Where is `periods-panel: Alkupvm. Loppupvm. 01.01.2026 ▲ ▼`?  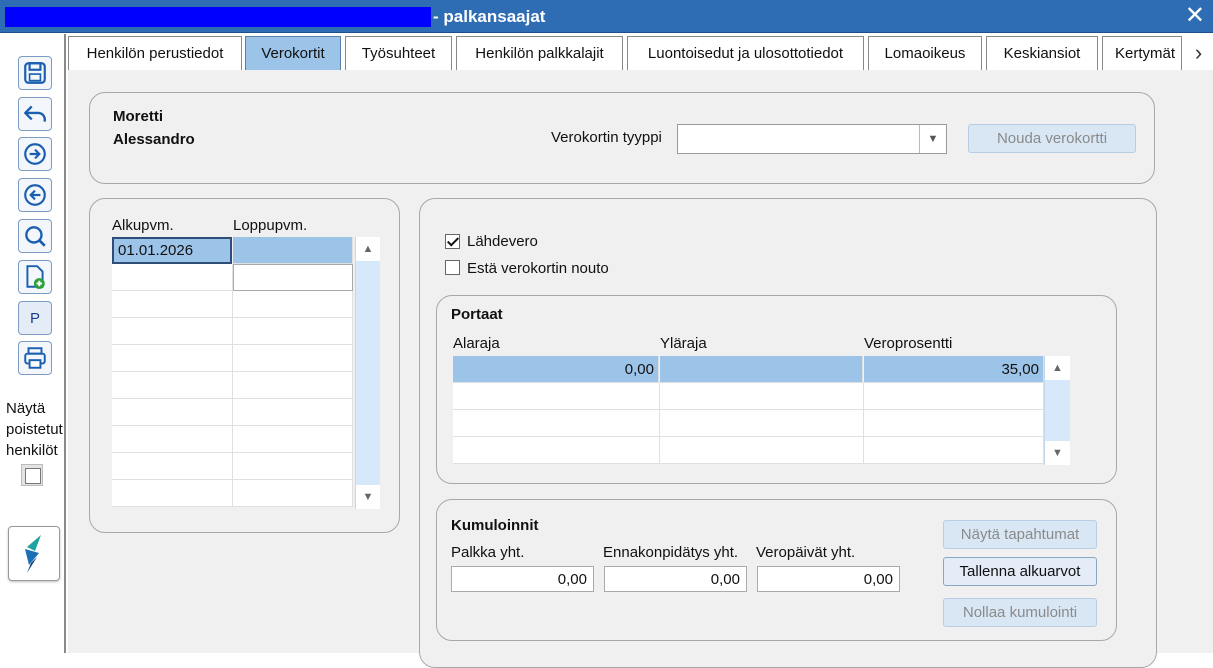 periods-panel: Alkupvm. Loppupvm. 01.01.2026 ▲ ▼ is located at coordinates (244, 365).